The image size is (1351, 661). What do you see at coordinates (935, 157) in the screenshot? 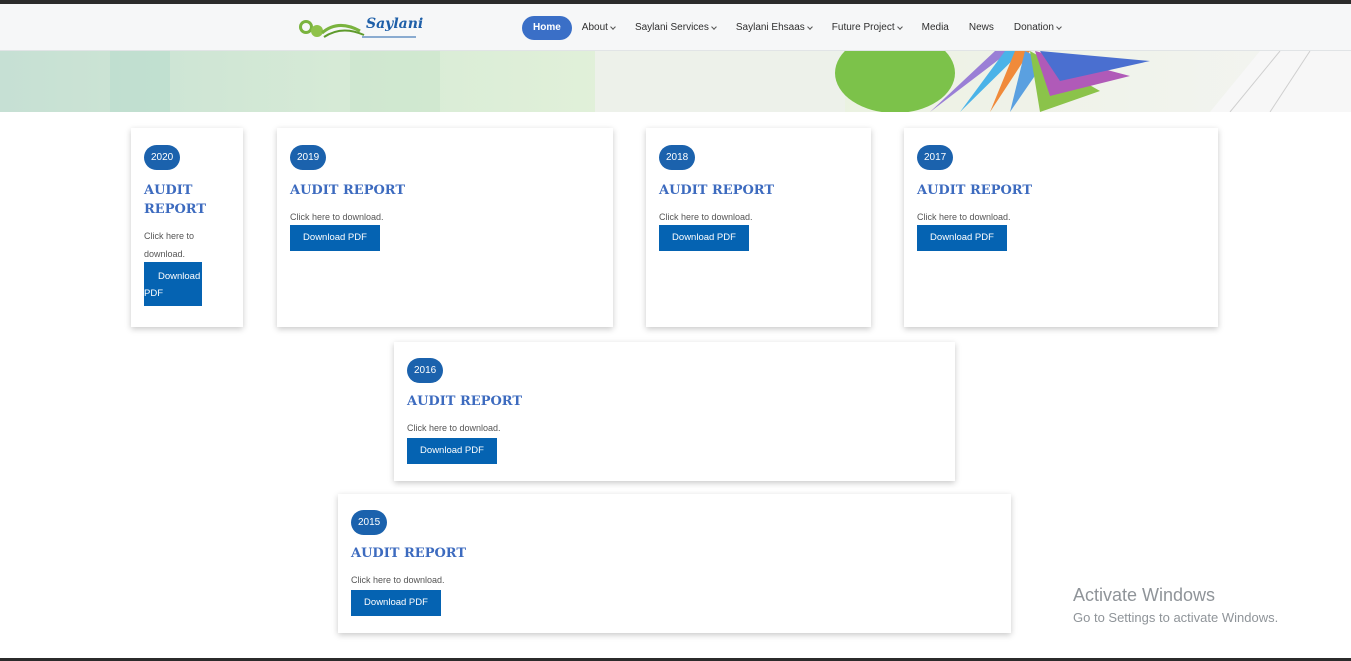
I see `year-badge: 2017` at bounding box center [935, 157].